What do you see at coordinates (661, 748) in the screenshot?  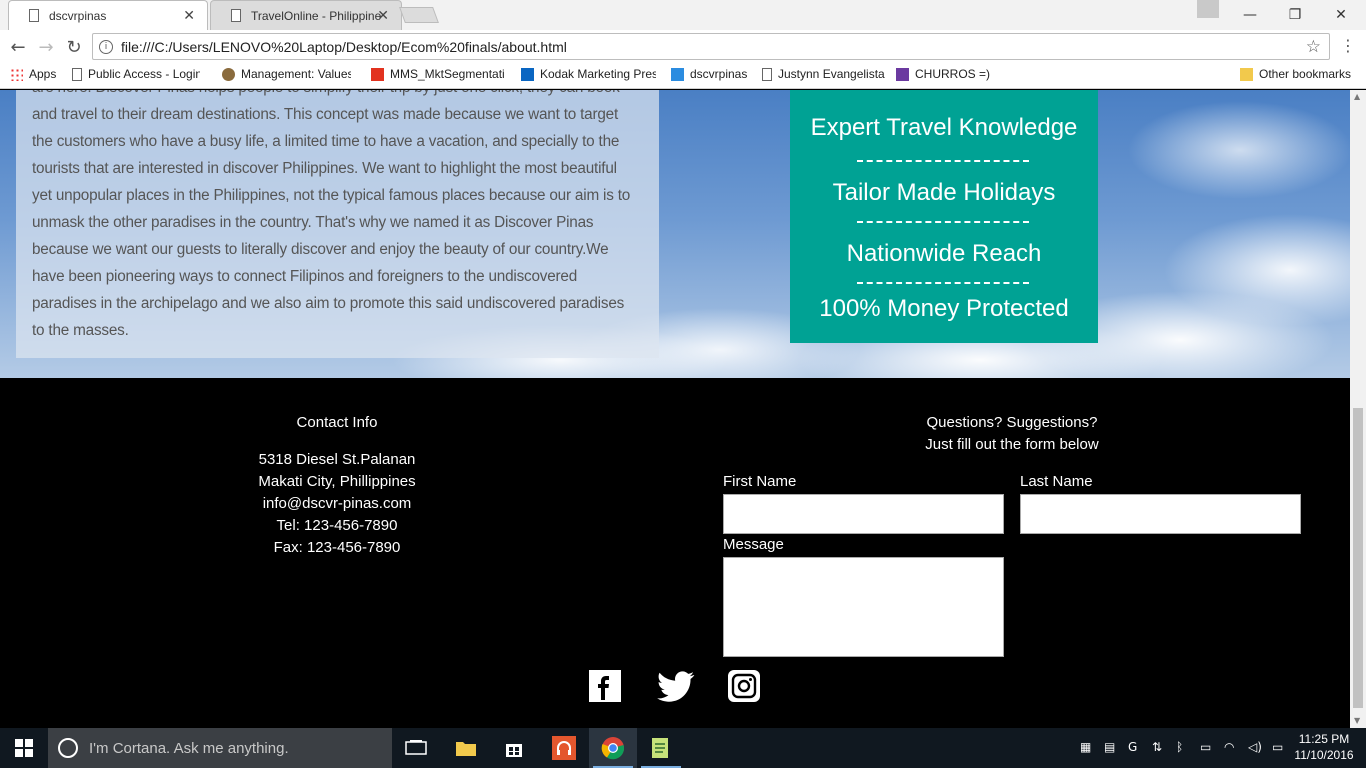 I see `notepad-icon` at bounding box center [661, 748].